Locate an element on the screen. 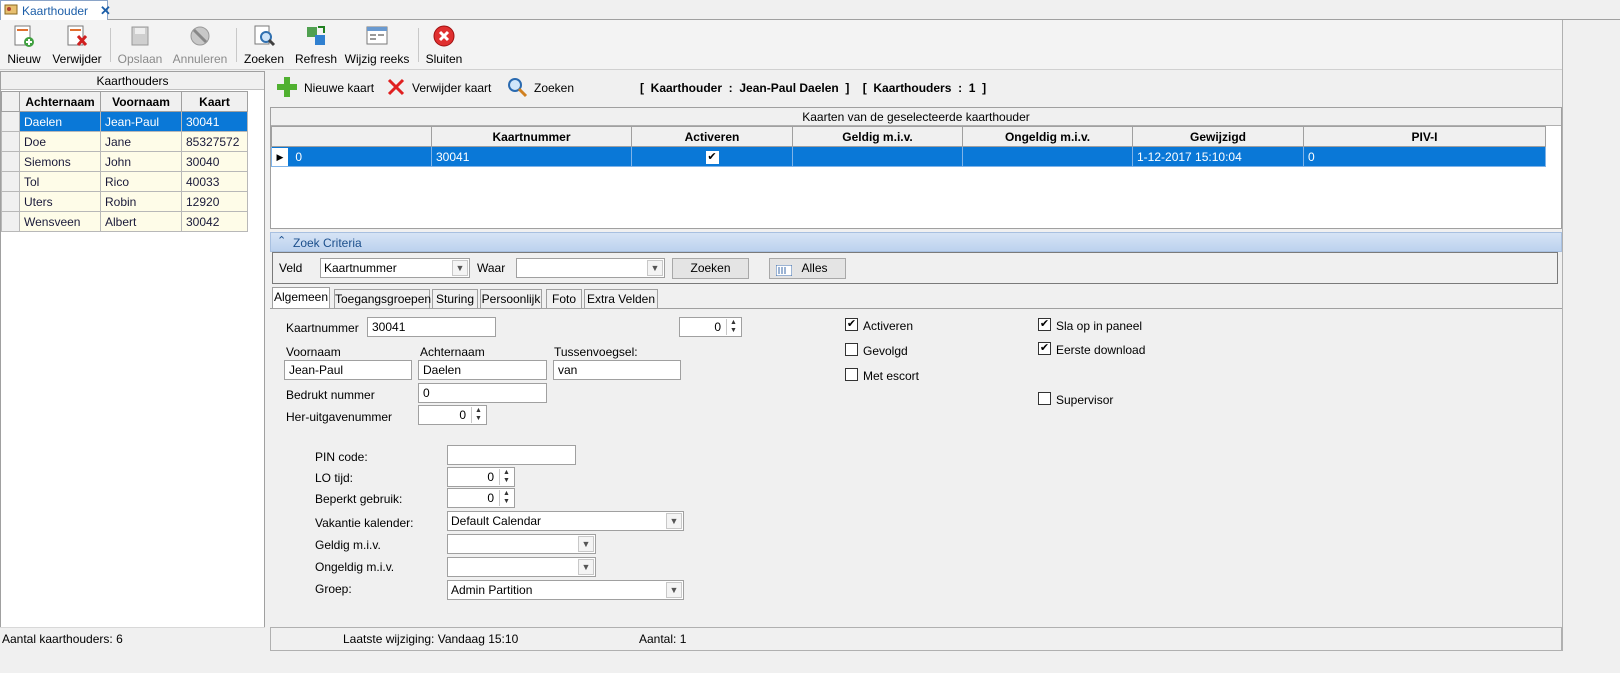 The width and height of the screenshot is (1620, 673). column-header-geldig: Geldig m.i.v. is located at coordinates (877, 136).